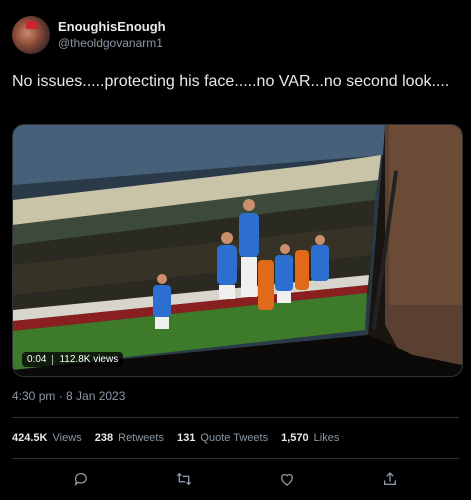 This screenshot has height=500, width=471. I want to click on quotes-label: Quote Tweets, so click(234, 438).